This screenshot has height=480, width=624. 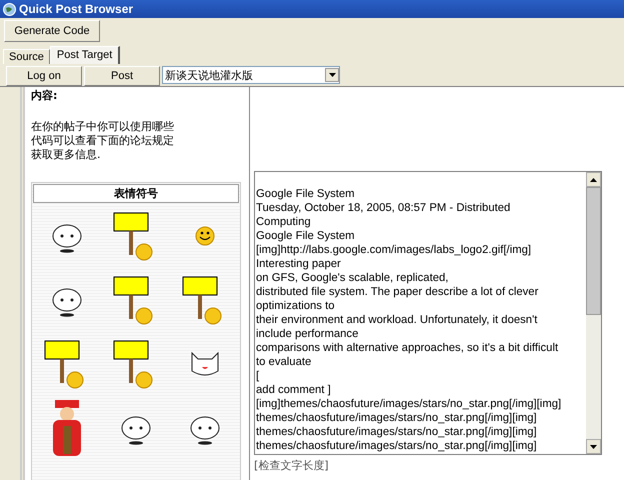 I want to click on check-length-link: [检查文字长度], so click(x=291, y=465).